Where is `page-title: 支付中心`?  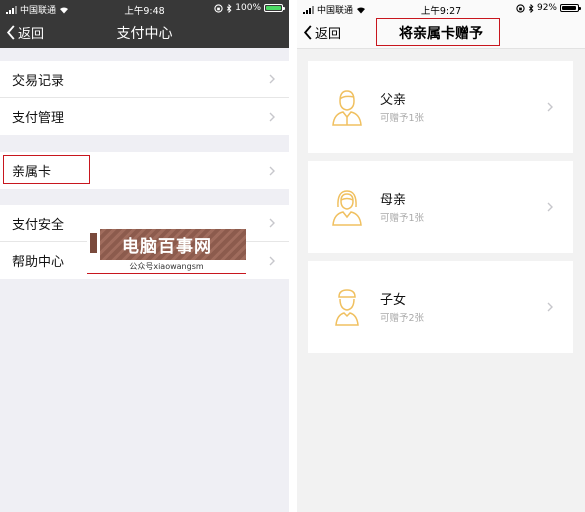 page-title: 支付中心 is located at coordinates (144, 34).